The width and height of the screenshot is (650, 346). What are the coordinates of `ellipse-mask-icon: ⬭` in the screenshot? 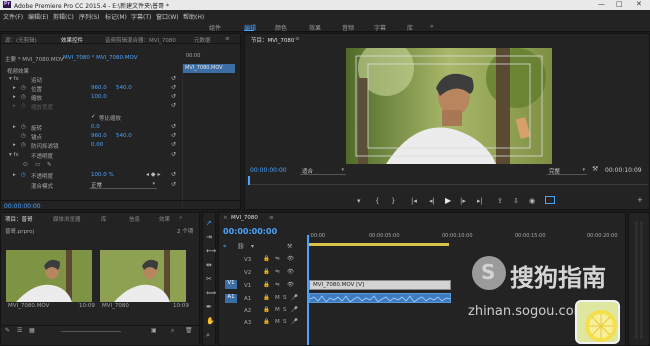 It's located at (25, 165).